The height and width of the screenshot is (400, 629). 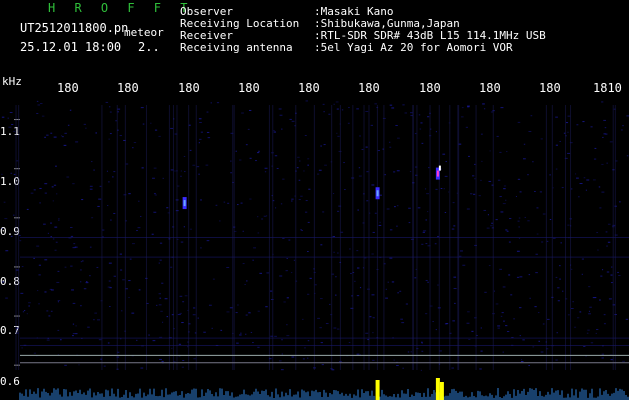 I want to click on x-tick-7: 180, so click(x=490, y=88).